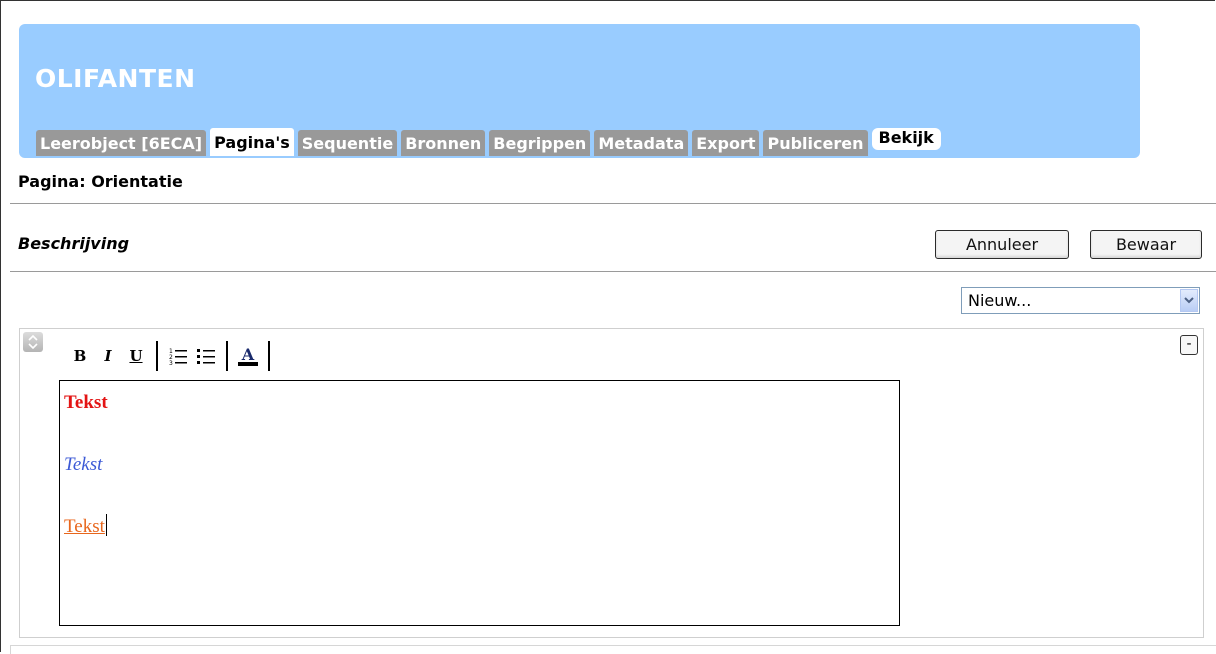 Image resolution: width=1216 pixels, height=654 pixels. I want to click on text-line-underline: Tekst, so click(84, 526).